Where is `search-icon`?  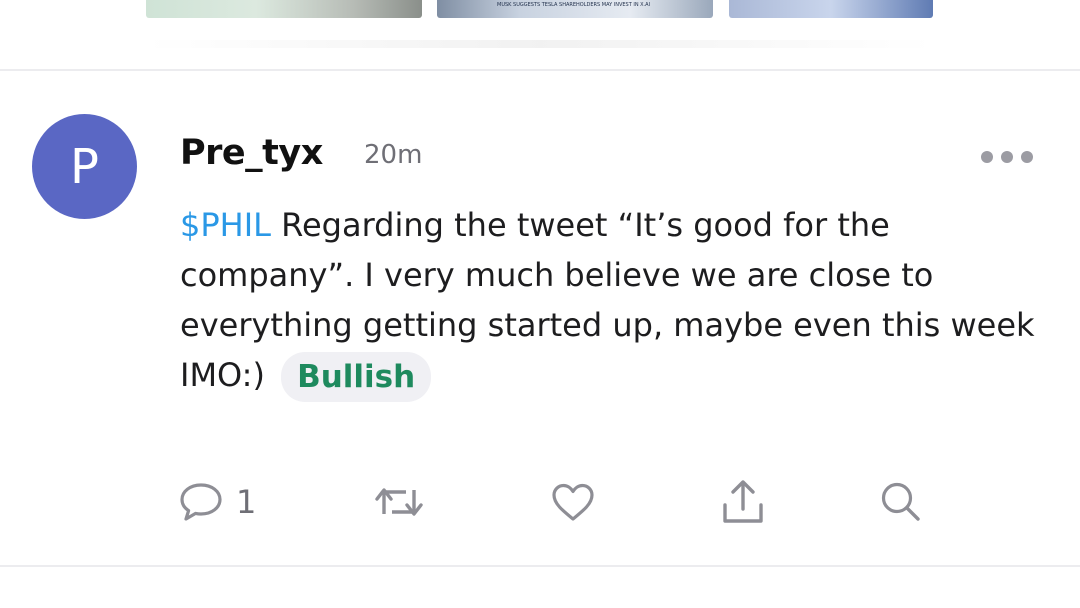
search-icon is located at coordinates (900, 501).